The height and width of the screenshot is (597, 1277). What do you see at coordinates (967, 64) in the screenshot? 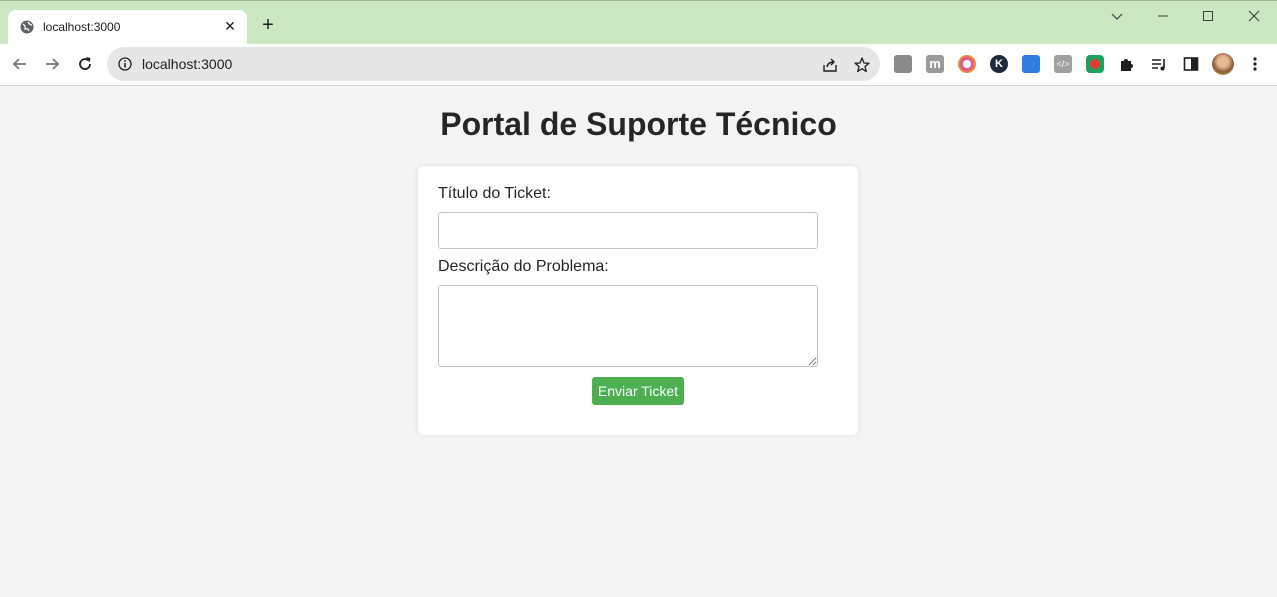
I see `extension-circle-icon` at bounding box center [967, 64].